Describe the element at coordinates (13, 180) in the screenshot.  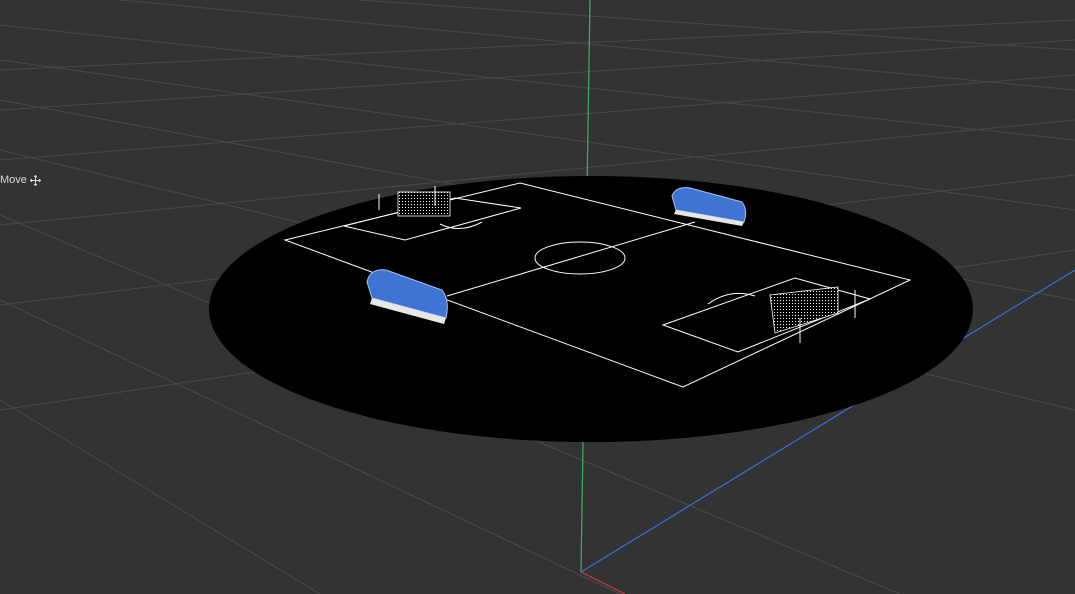
I see `tool-label: Move` at that location.